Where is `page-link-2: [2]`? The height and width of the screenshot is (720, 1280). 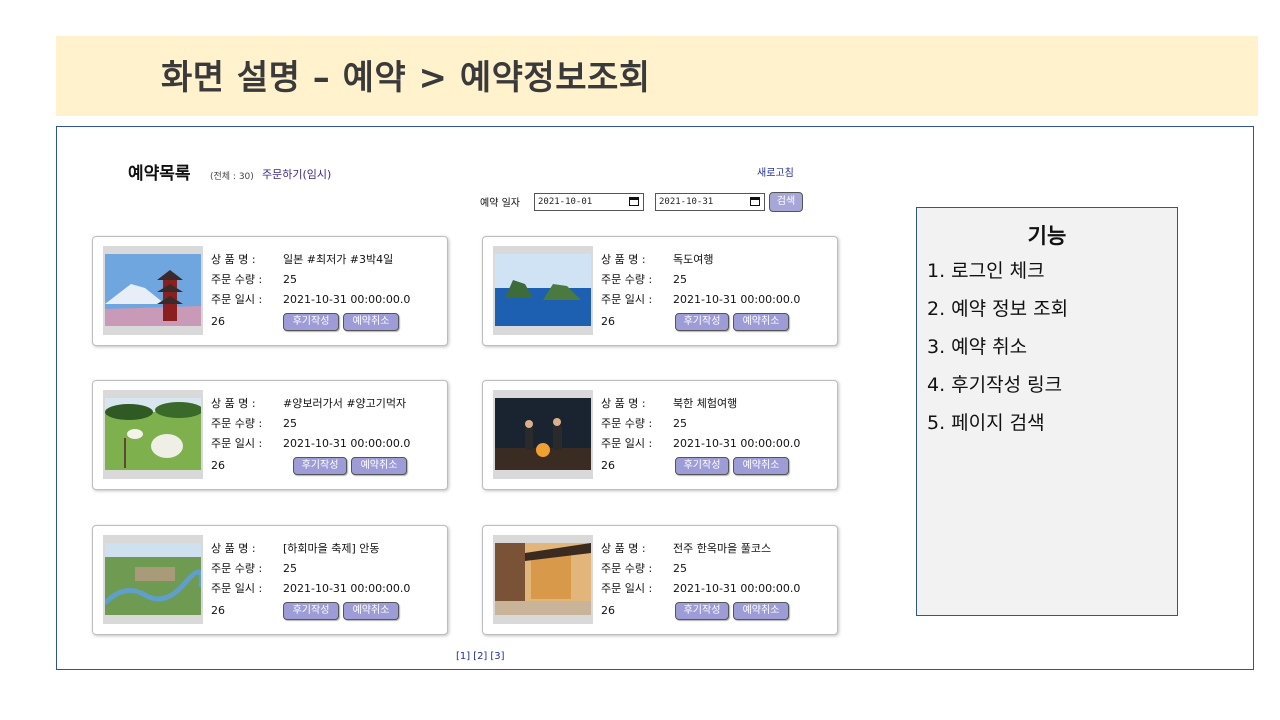
page-link-2: [2] is located at coordinates (480, 656).